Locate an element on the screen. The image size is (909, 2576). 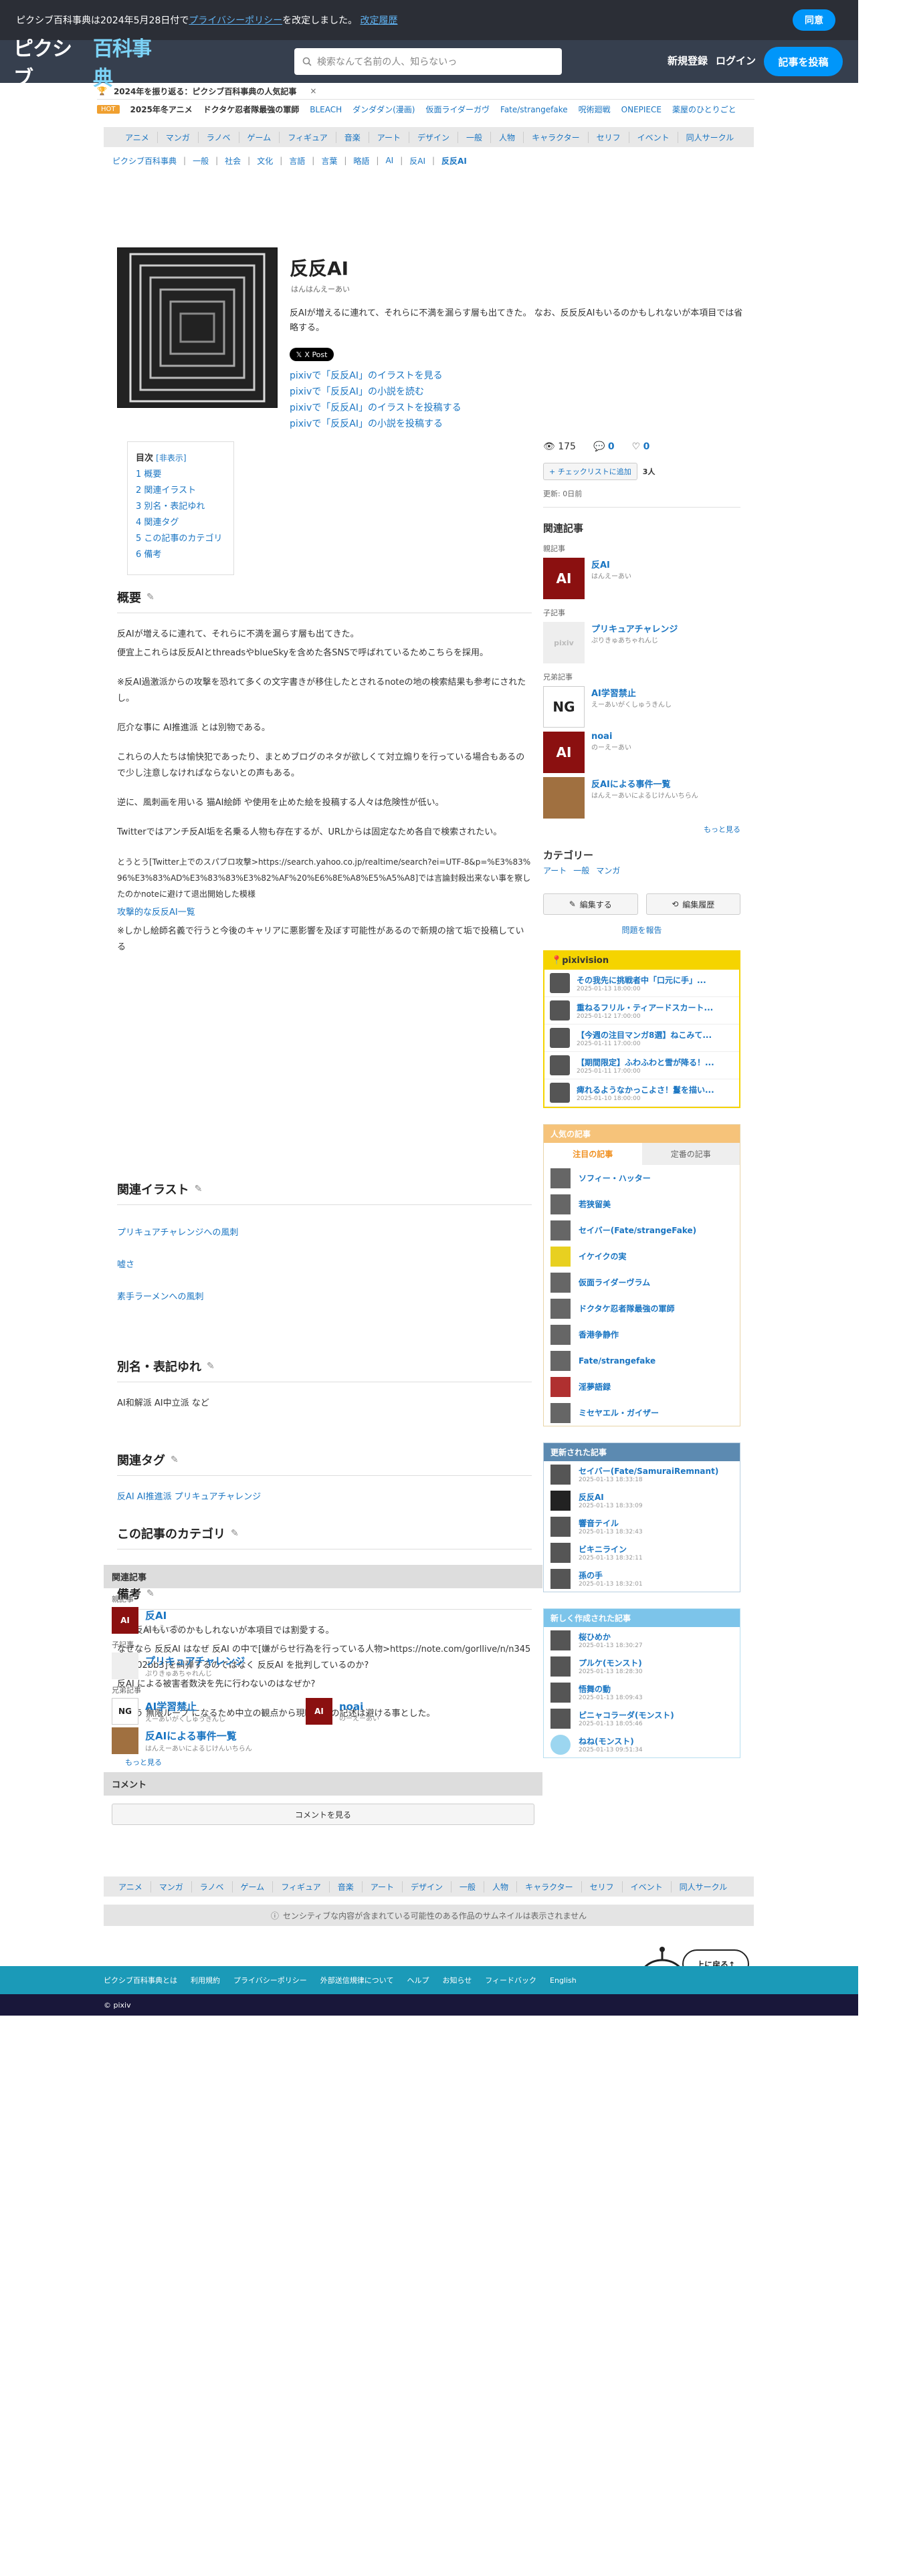
related-title: プリキュアチャレンジ is located at coordinates (634, 628).